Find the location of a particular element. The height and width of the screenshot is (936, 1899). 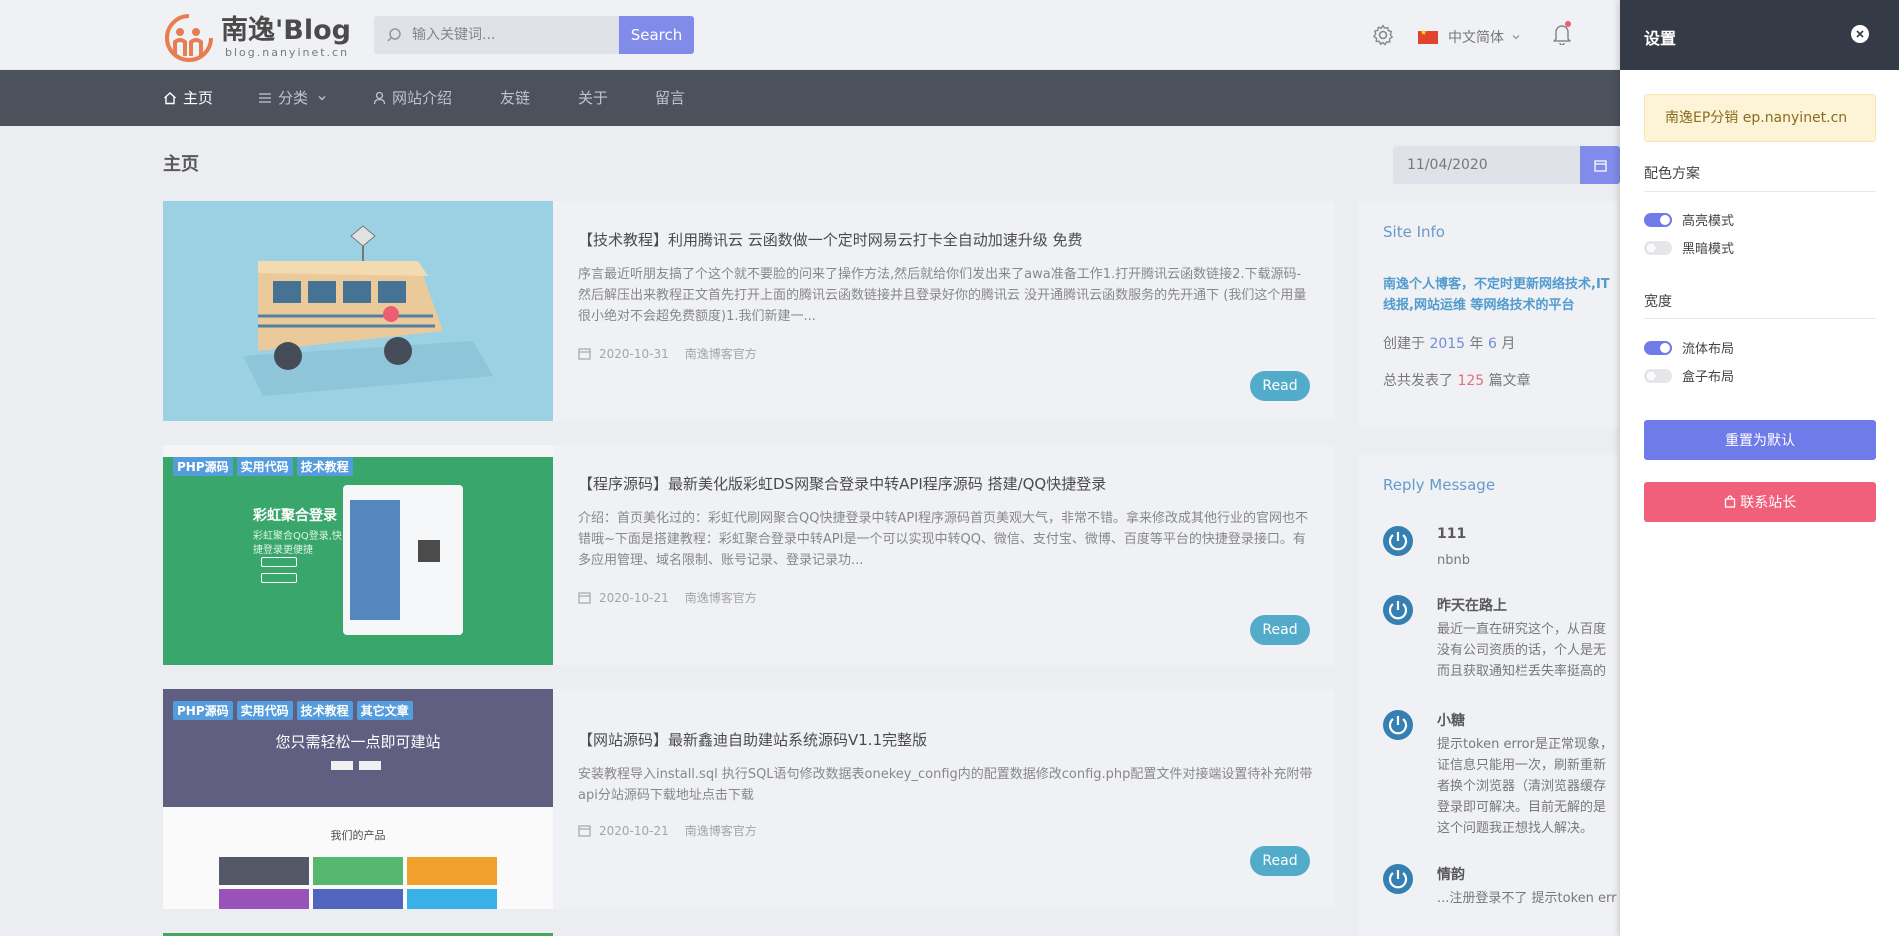

color-scheme-title: 配色方案 is located at coordinates (1672, 174).